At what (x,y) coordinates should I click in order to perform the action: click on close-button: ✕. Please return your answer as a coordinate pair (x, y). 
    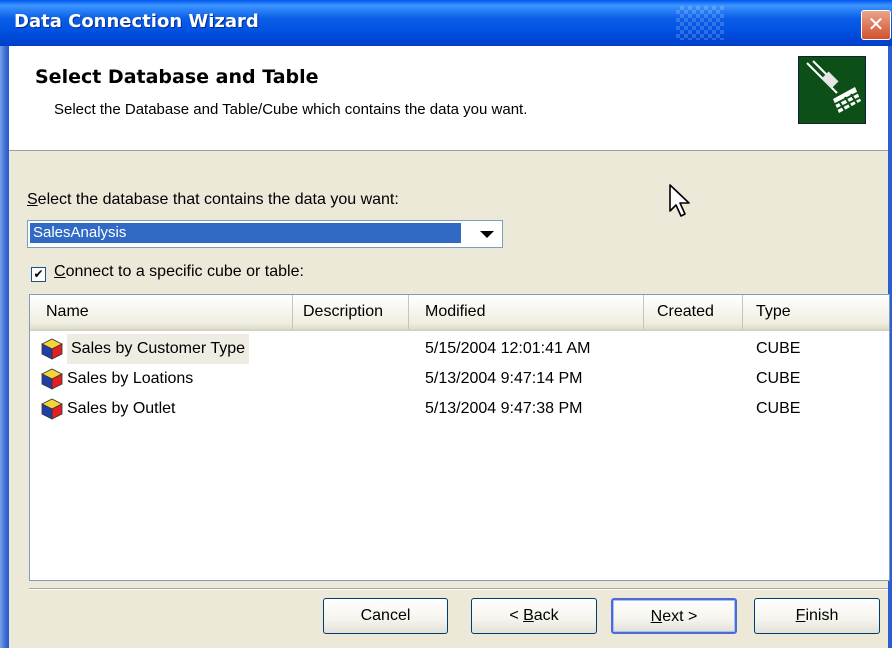
    Looking at the image, I should click on (876, 25).